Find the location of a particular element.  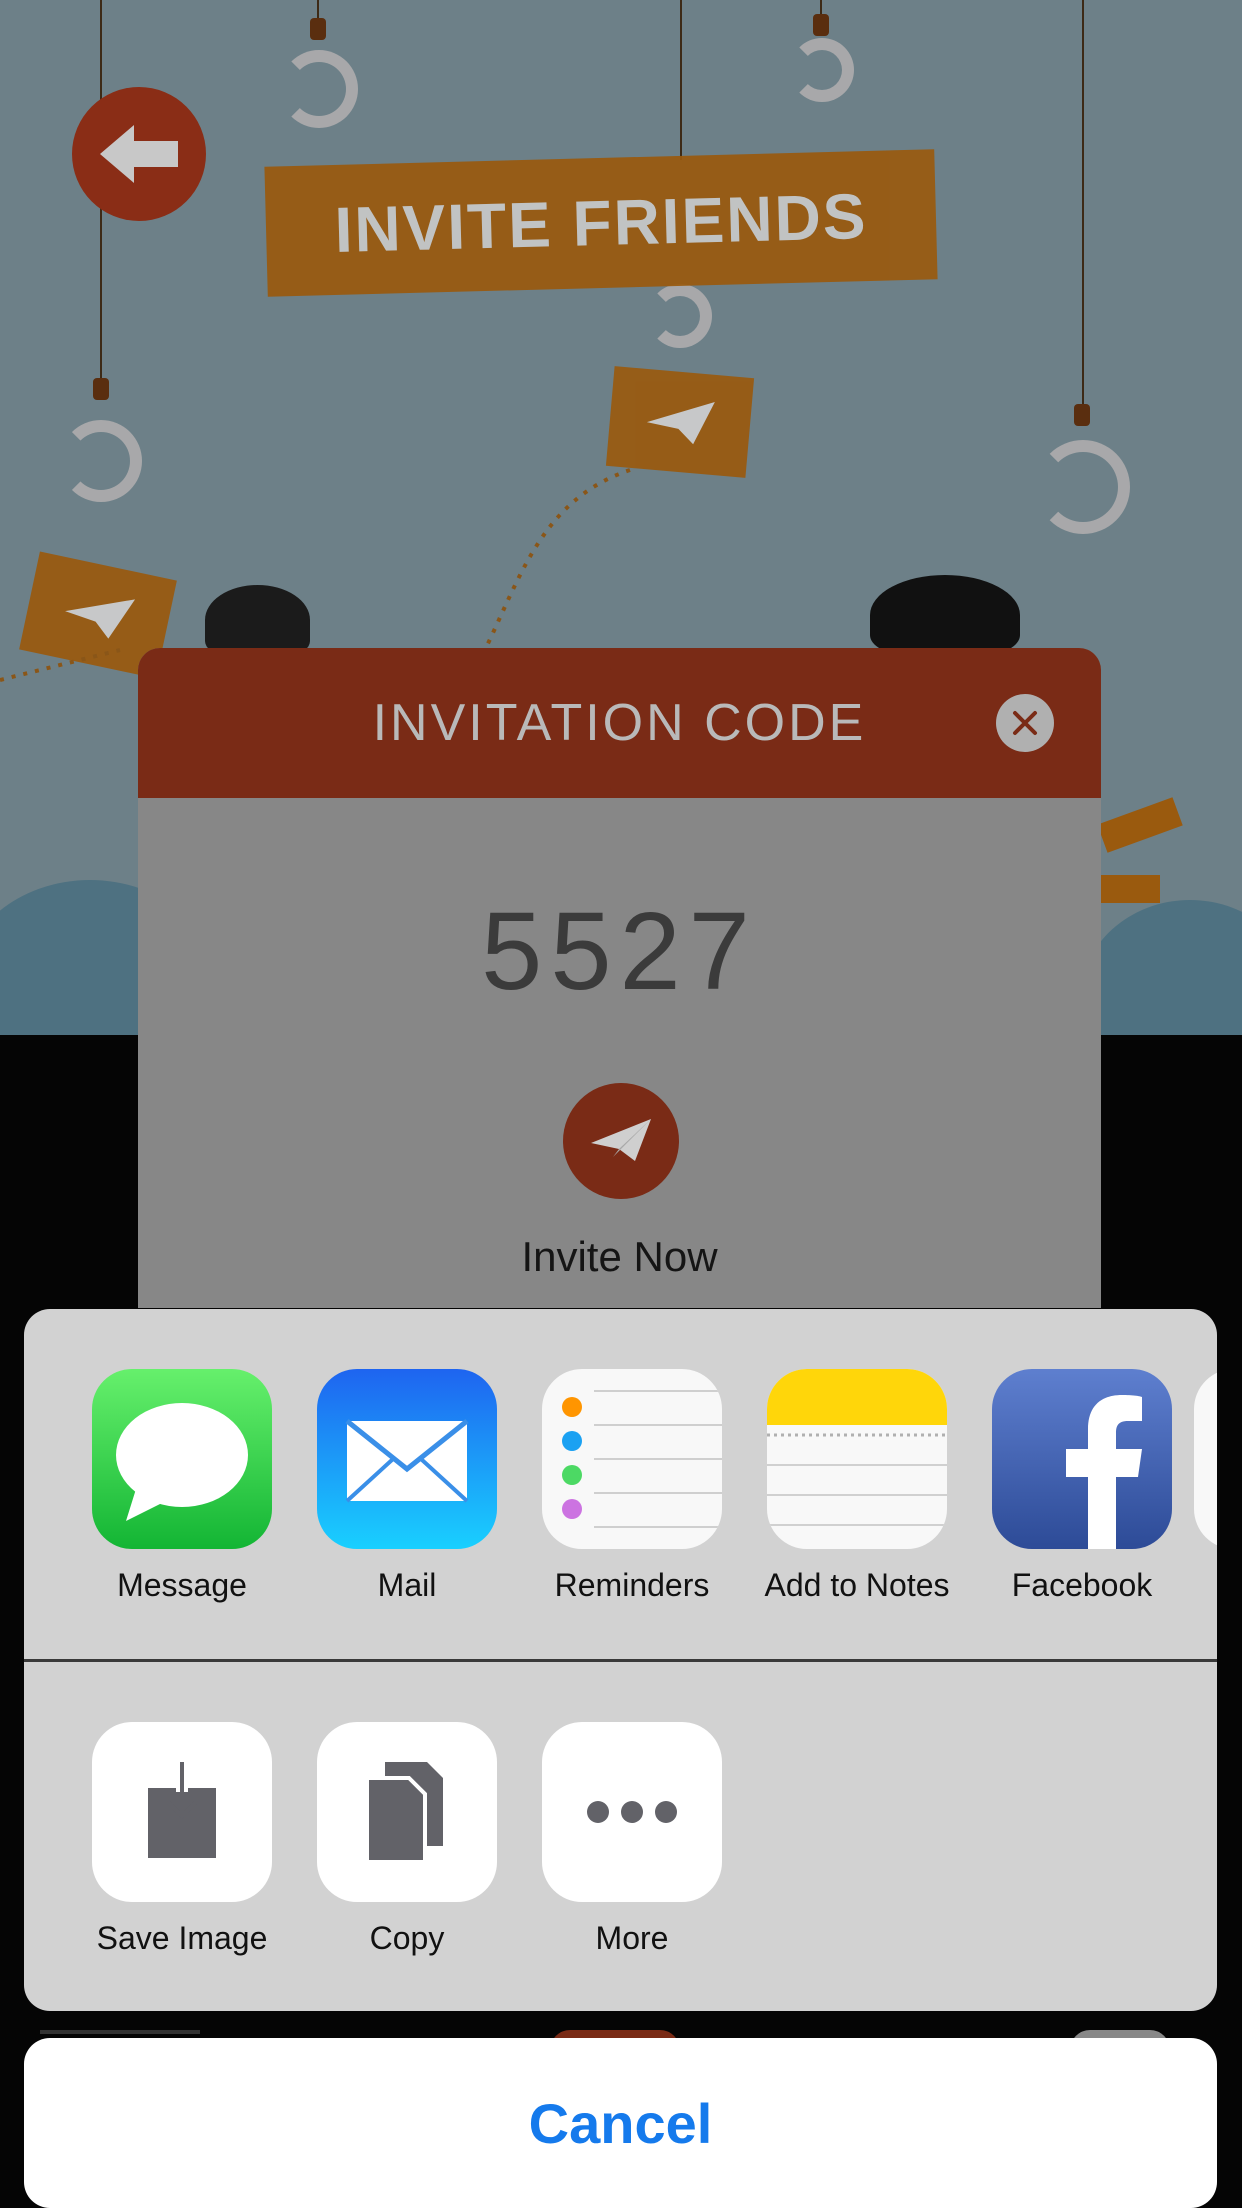

banner-title: INVITE FRIENDS is located at coordinates (601, 223).